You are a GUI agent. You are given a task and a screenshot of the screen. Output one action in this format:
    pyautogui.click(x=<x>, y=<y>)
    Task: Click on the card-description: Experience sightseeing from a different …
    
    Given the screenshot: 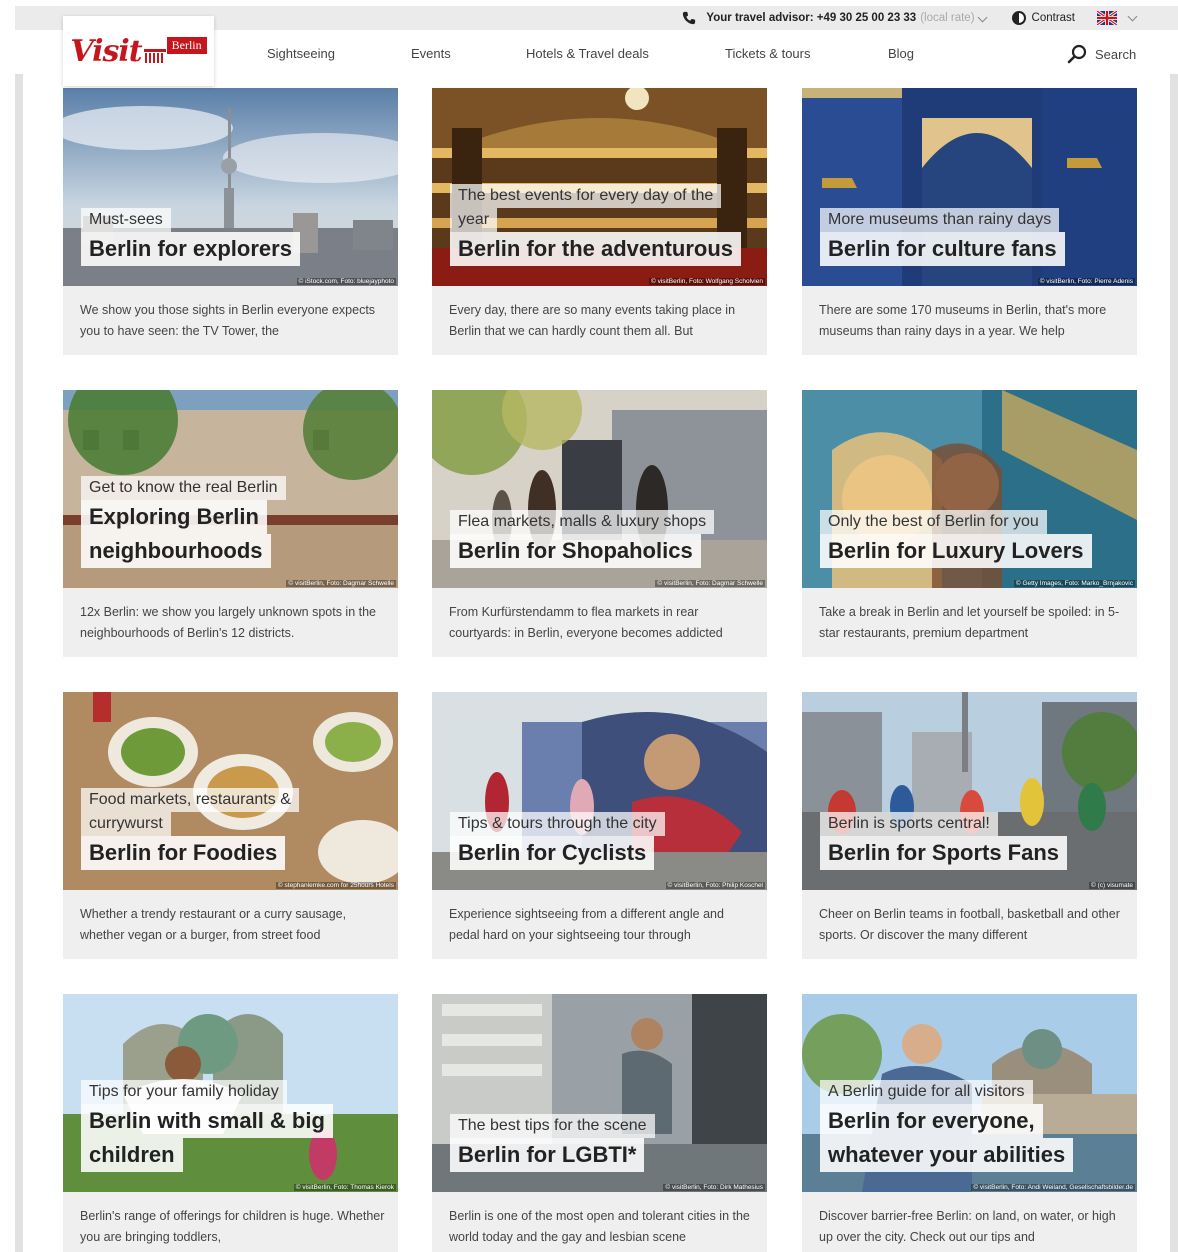 What is the action you would take?
    pyautogui.click(x=586, y=924)
    